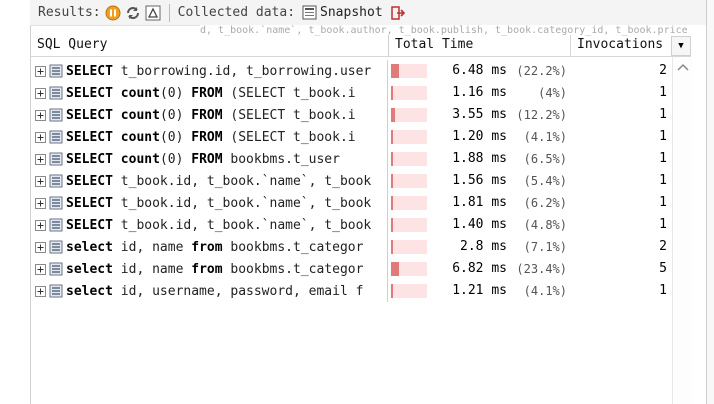 This screenshot has width=714, height=404. What do you see at coordinates (681, 46) in the screenshot?
I see `sort-dropdown-icon: ▼` at bounding box center [681, 46].